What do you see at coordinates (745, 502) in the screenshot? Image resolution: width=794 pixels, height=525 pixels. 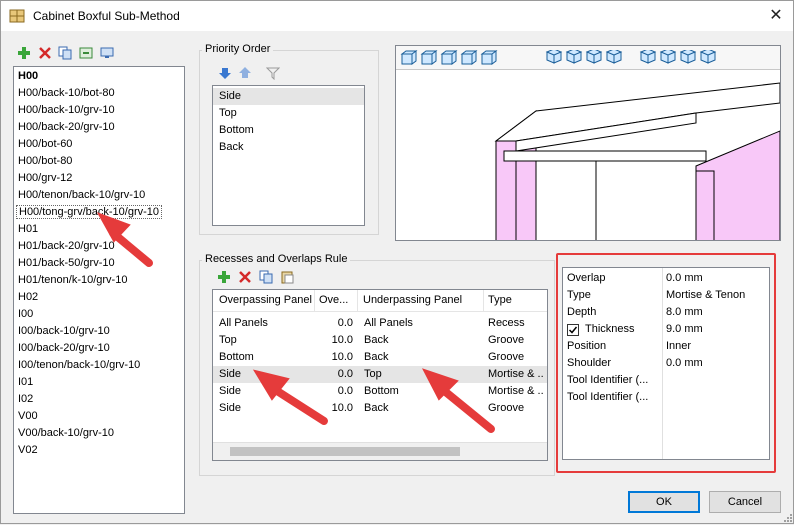 I see `cancel-button: Cancel` at bounding box center [745, 502].